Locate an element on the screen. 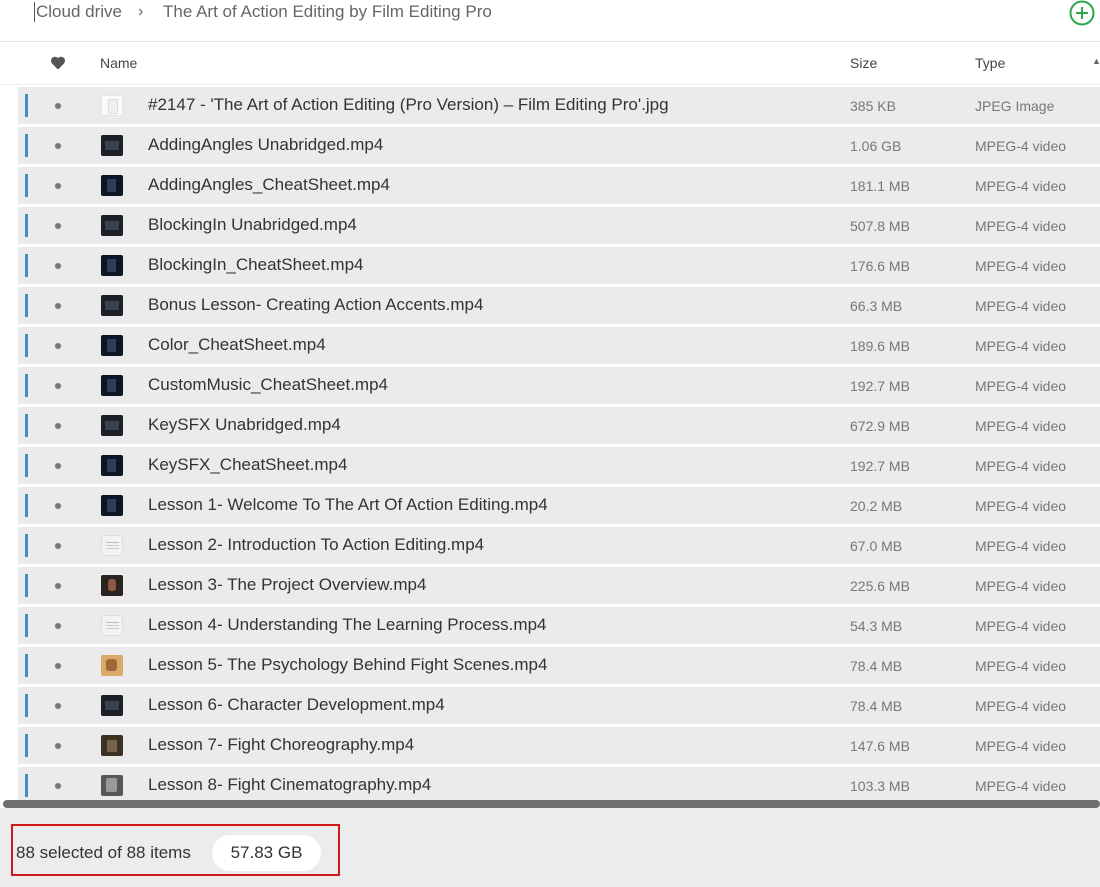 The height and width of the screenshot is (887, 1100). file-row: Color_CheatSheet.mp4 189.6 MB MPEG-4 video is located at coordinates (559, 345).